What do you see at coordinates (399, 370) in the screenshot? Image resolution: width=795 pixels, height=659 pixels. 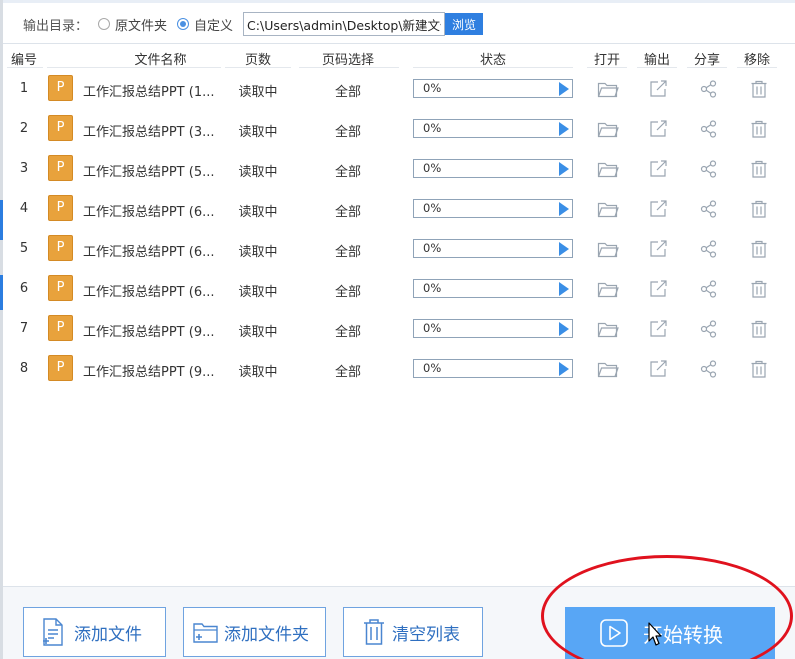 I see `table-row: 8 P 工作汇报总结PPT (9... 读取中 全部 0%` at bounding box center [399, 370].